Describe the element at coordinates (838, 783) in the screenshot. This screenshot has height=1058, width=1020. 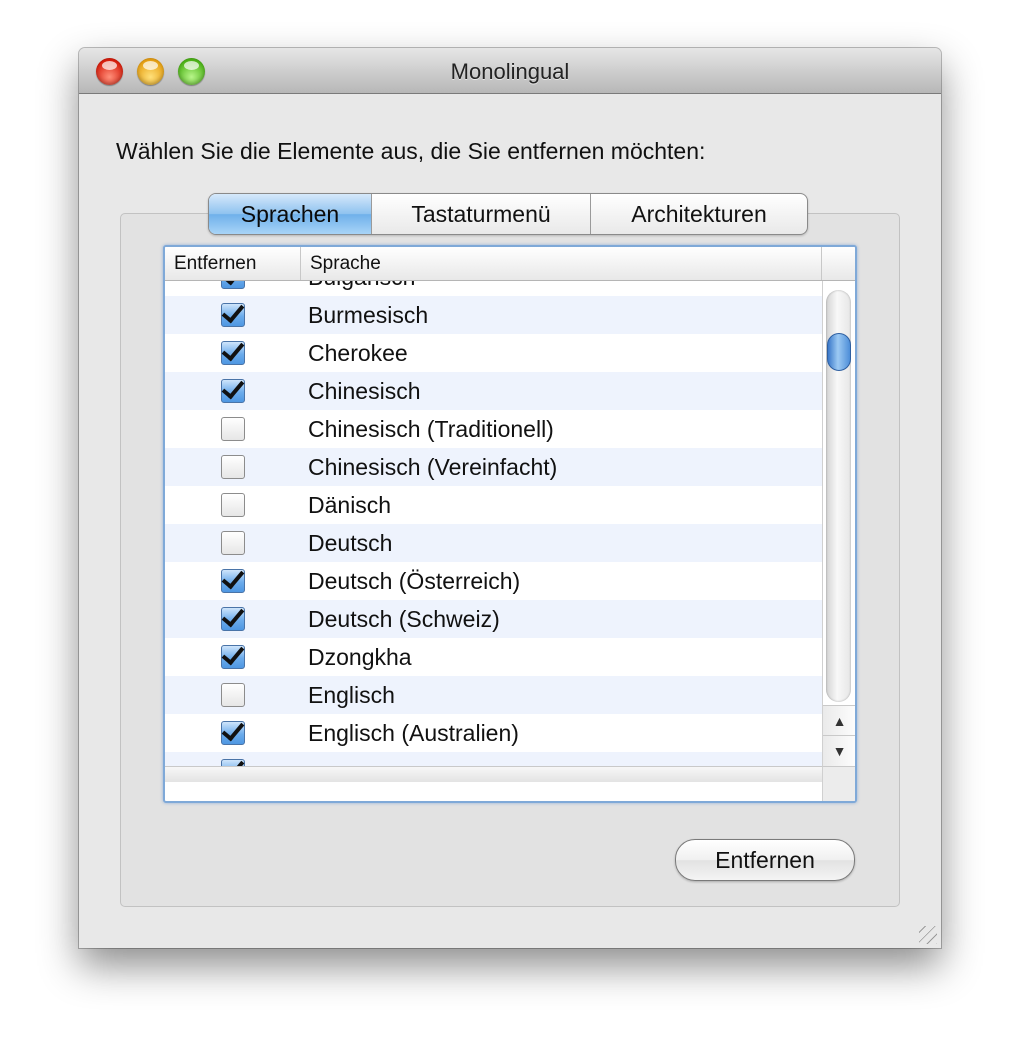
I see `scroll-corner` at that location.